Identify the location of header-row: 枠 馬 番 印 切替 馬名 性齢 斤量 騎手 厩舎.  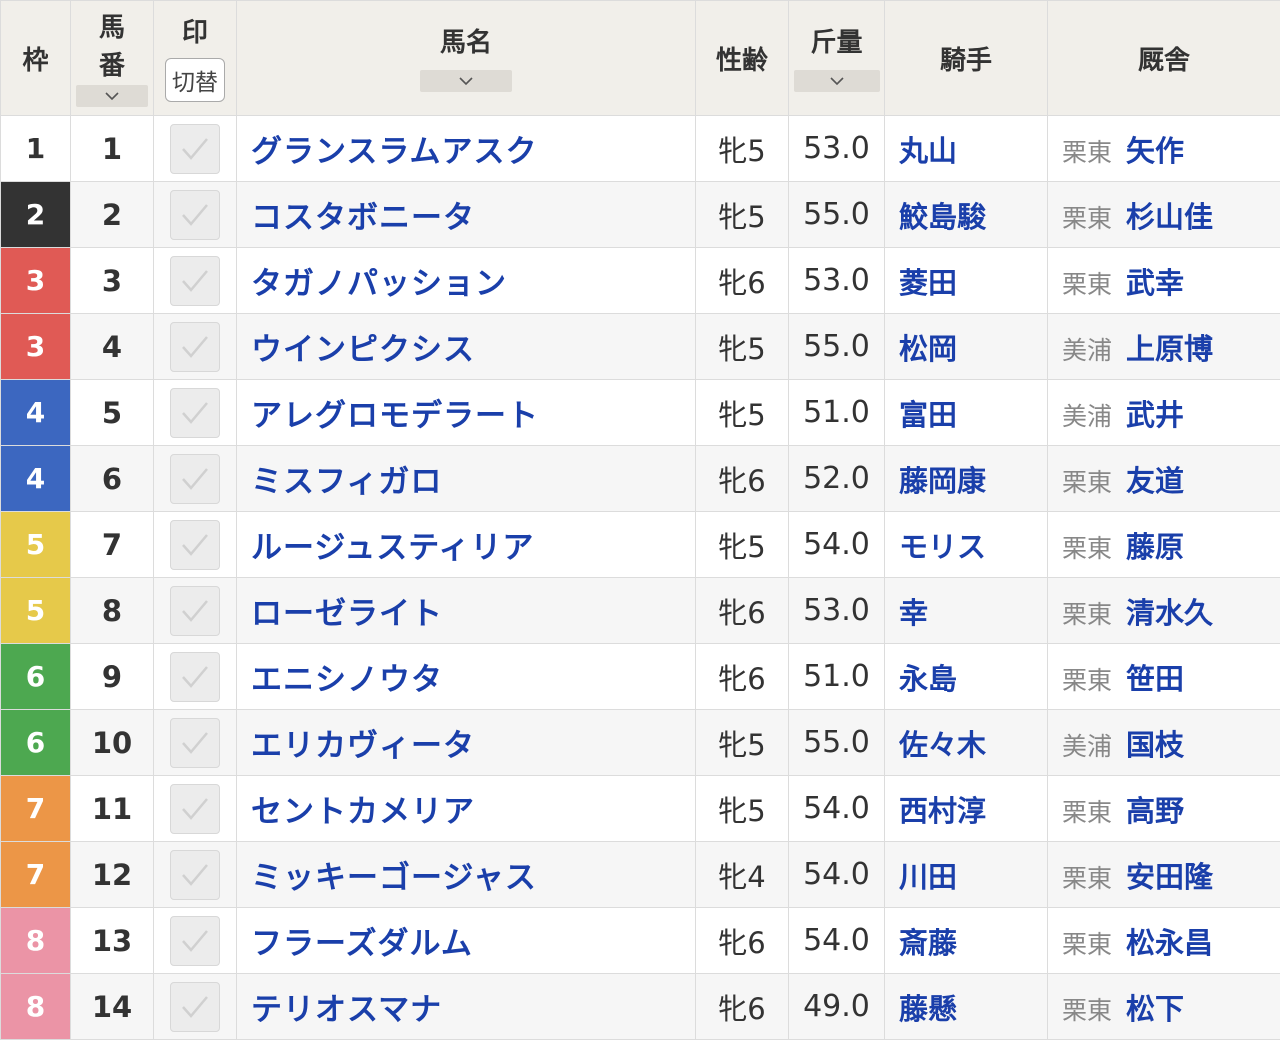
(640, 58).